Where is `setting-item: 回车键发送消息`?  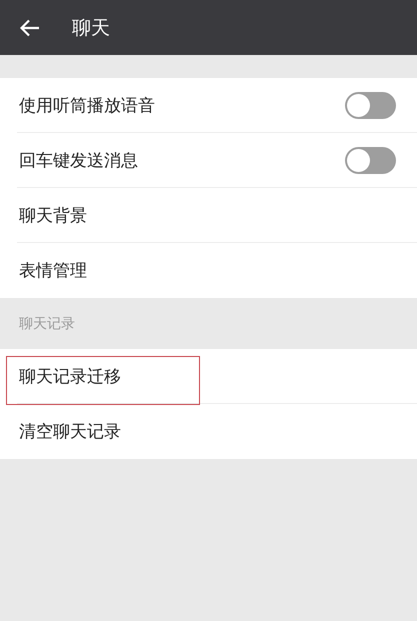 setting-item: 回车键发送消息 is located at coordinates (77, 160).